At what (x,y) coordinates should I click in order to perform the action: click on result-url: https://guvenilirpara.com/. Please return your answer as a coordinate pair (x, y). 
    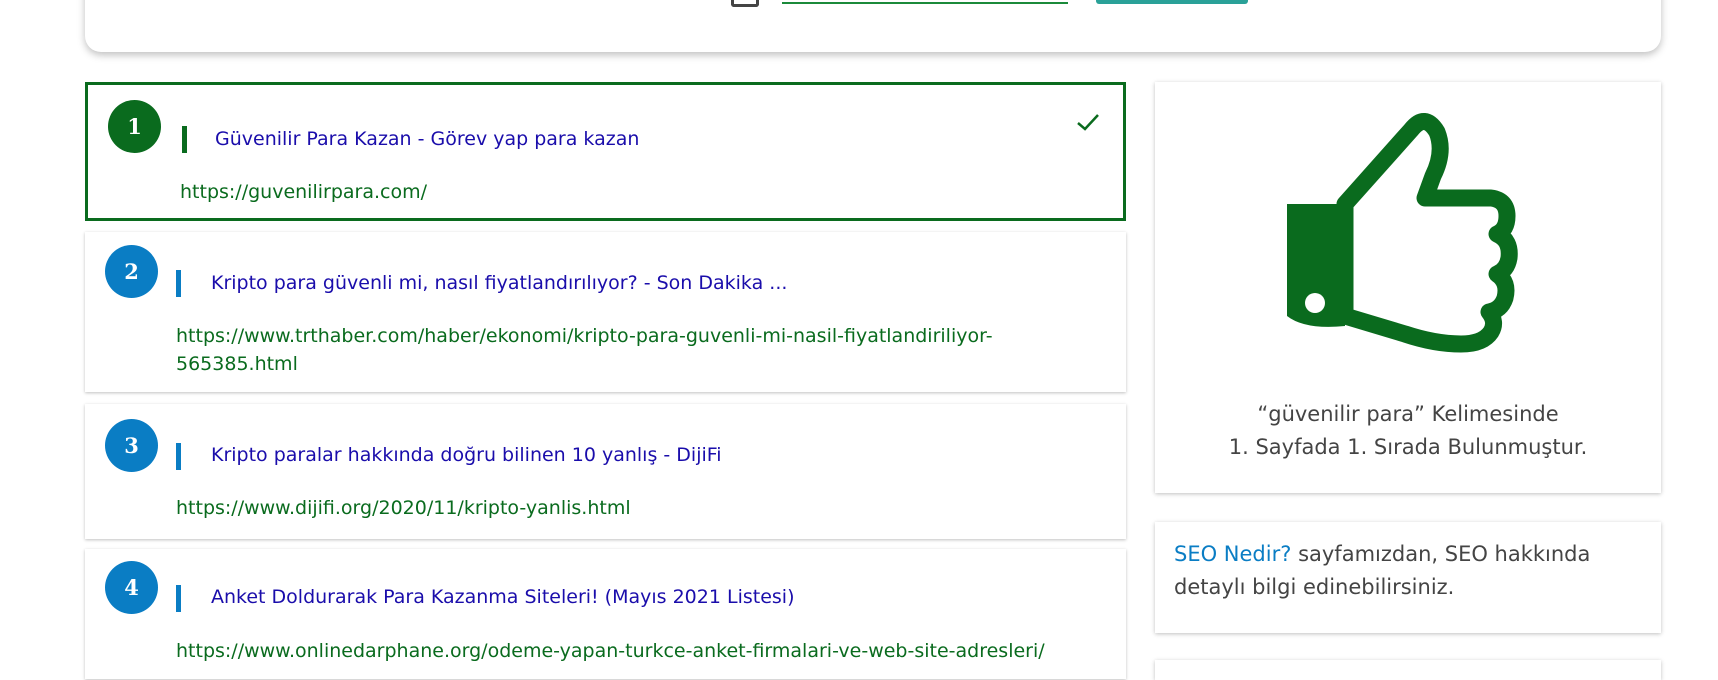
    Looking at the image, I should click on (303, 192).